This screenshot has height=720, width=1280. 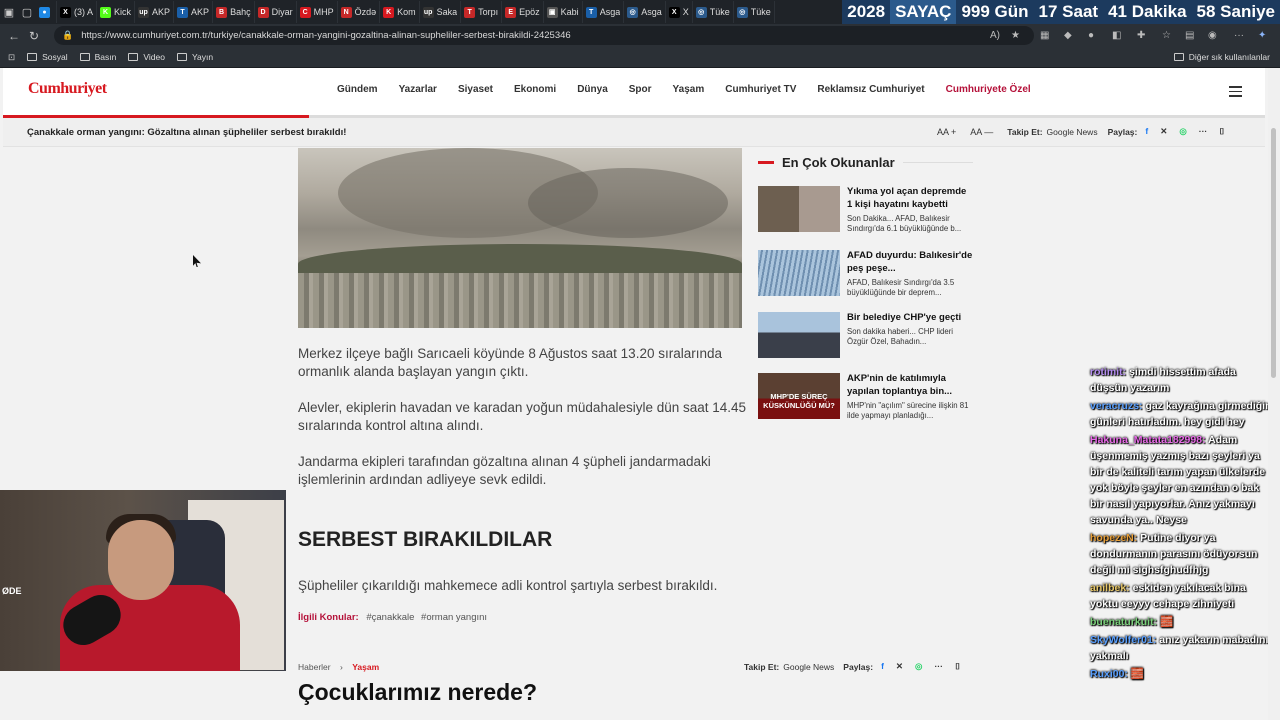 What do you see at coordinates (194, 57) in the screenshot?
I see `bookmark-folder-yayin: Yayın` at bounding box center [194, 57].